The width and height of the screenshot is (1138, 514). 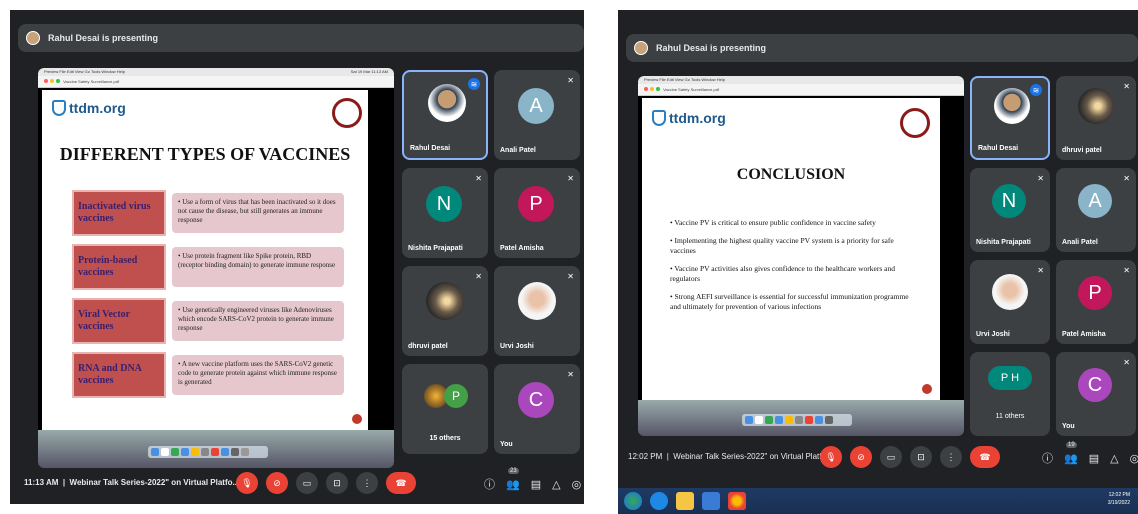 I want to click on participant-name: dhruvi patel, so click(x=1082, y=150).